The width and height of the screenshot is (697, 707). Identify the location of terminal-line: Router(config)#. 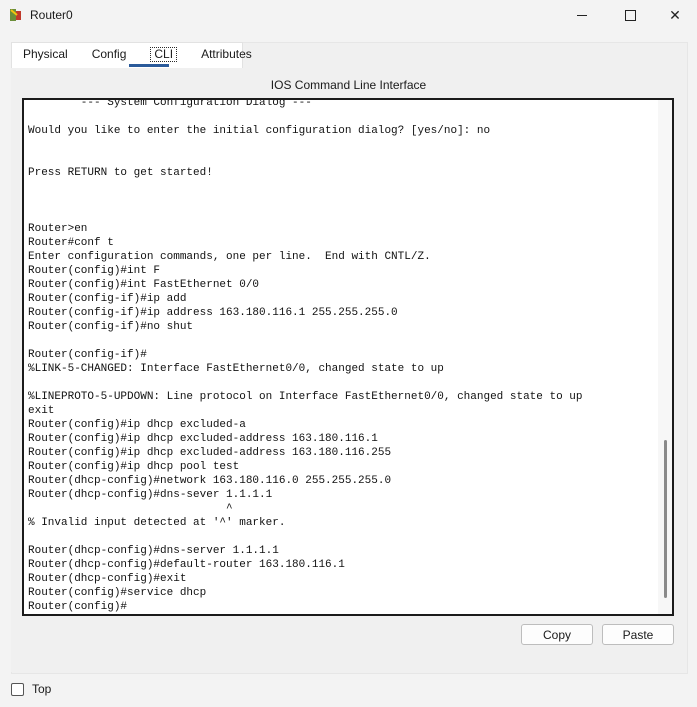
(78, 607).